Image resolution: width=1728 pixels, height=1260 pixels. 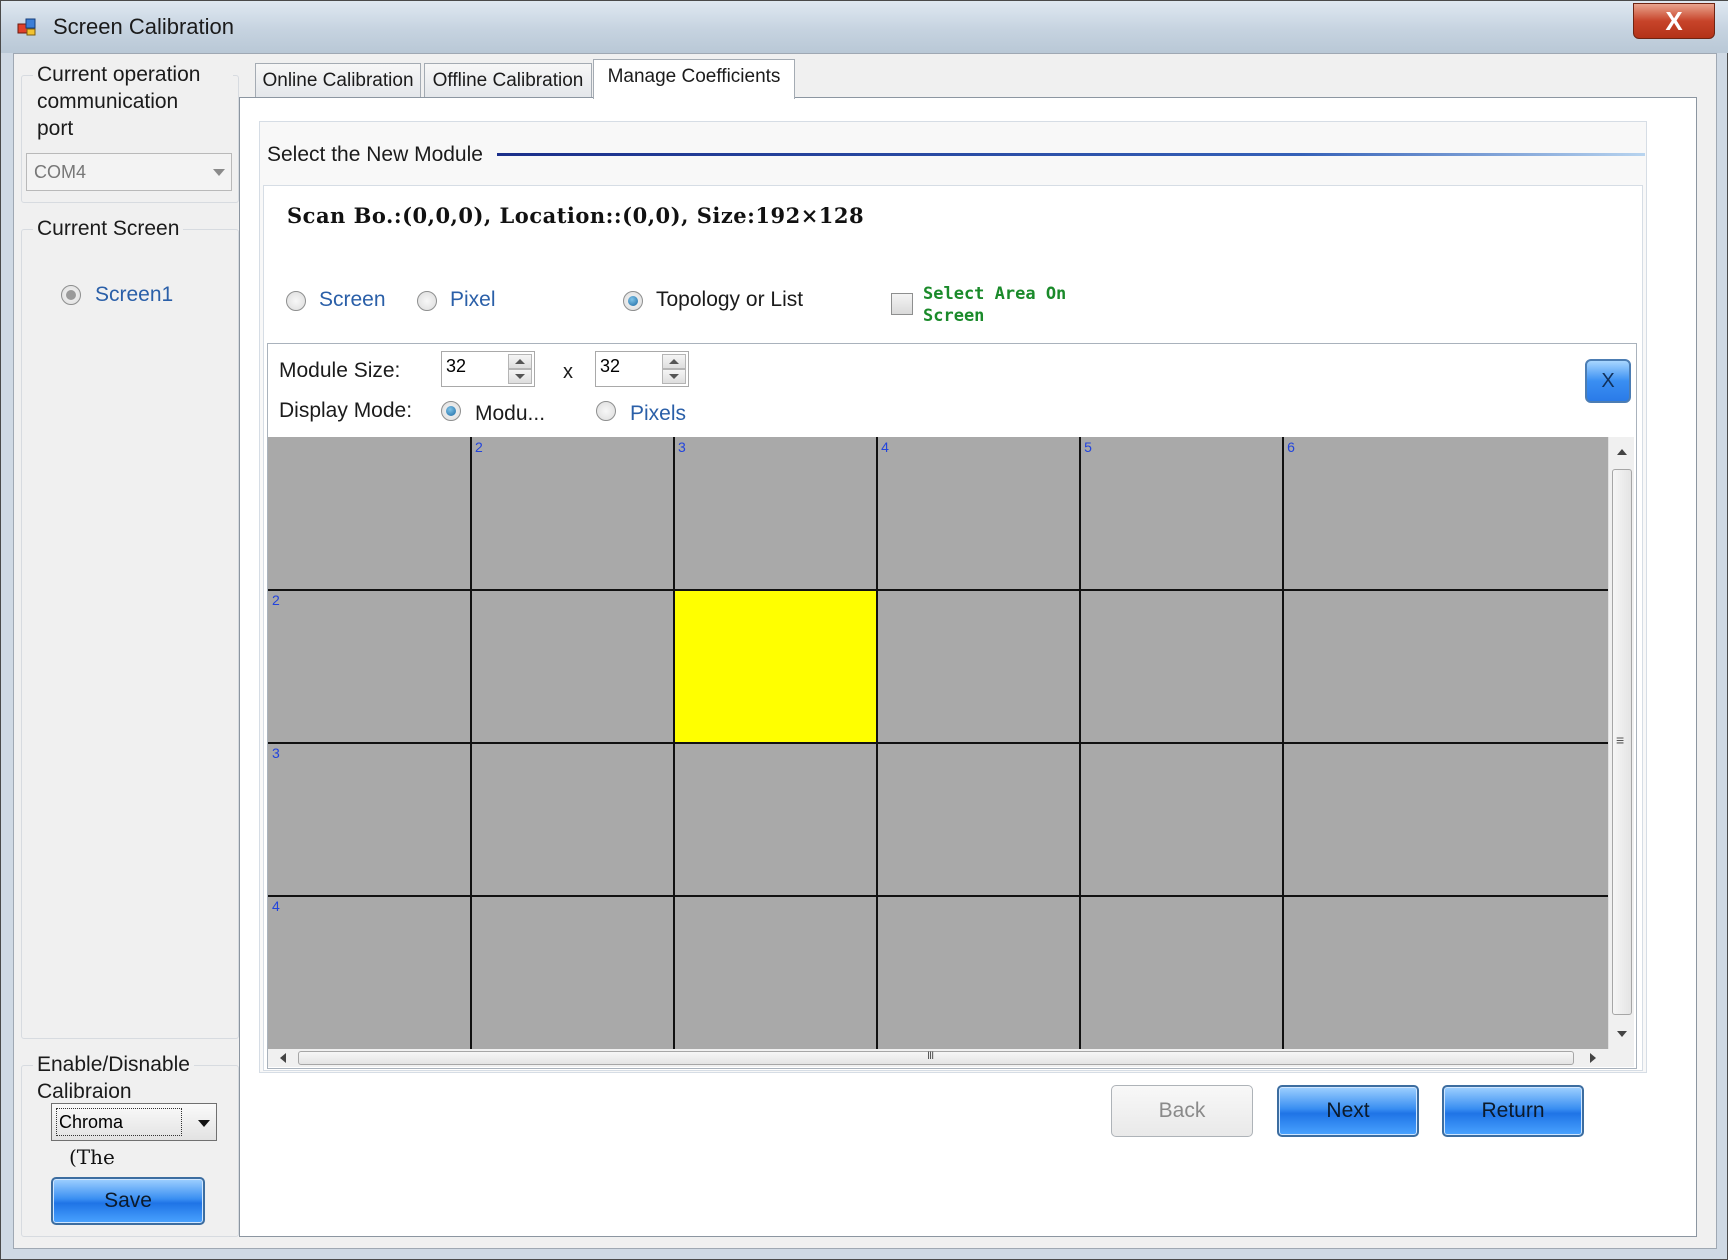 I want to click on module-size-label: Module Size:, so click(x=340, y=370).